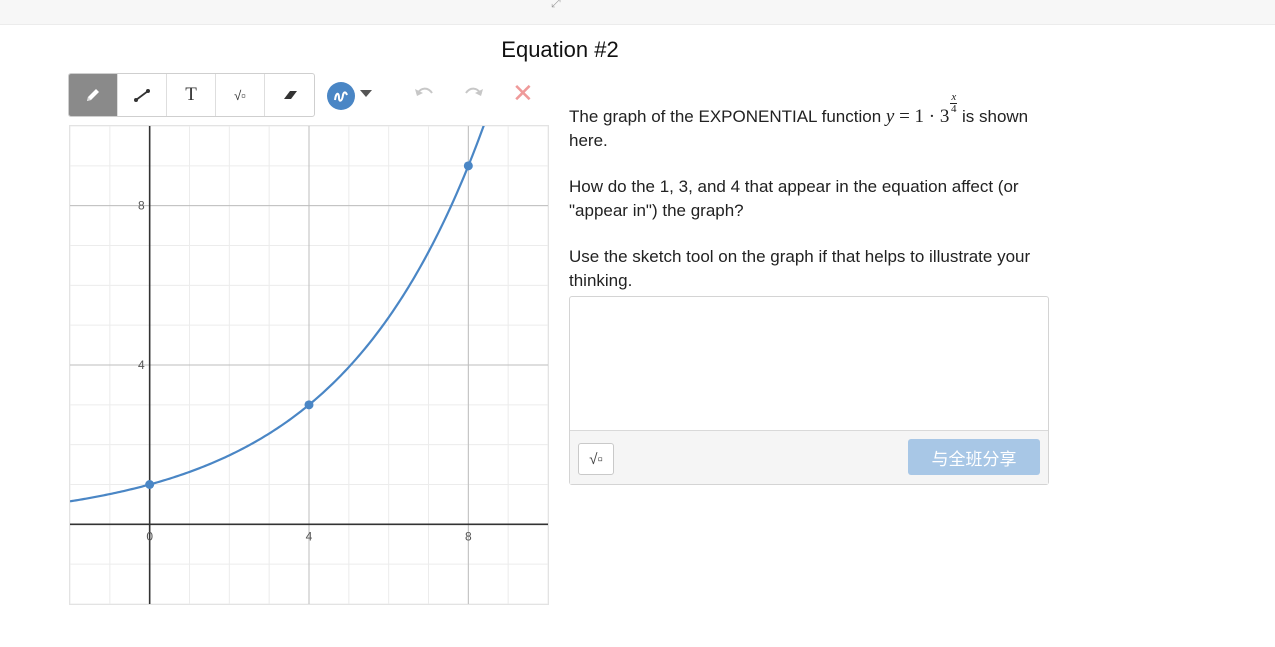  Describe the element at coordinates (727, 116) in the screenshot. I see `prompt-line1-before: The graph of the EXPONENTIAL function` at that location.